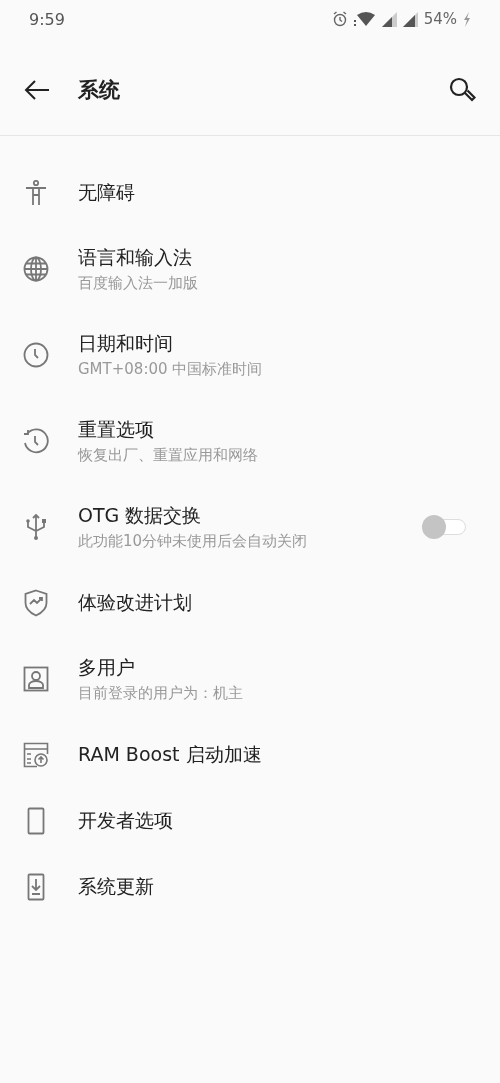  Describe the element at coordinates (339, 19) in the screenshot. I see `alarm-icon` at that location.